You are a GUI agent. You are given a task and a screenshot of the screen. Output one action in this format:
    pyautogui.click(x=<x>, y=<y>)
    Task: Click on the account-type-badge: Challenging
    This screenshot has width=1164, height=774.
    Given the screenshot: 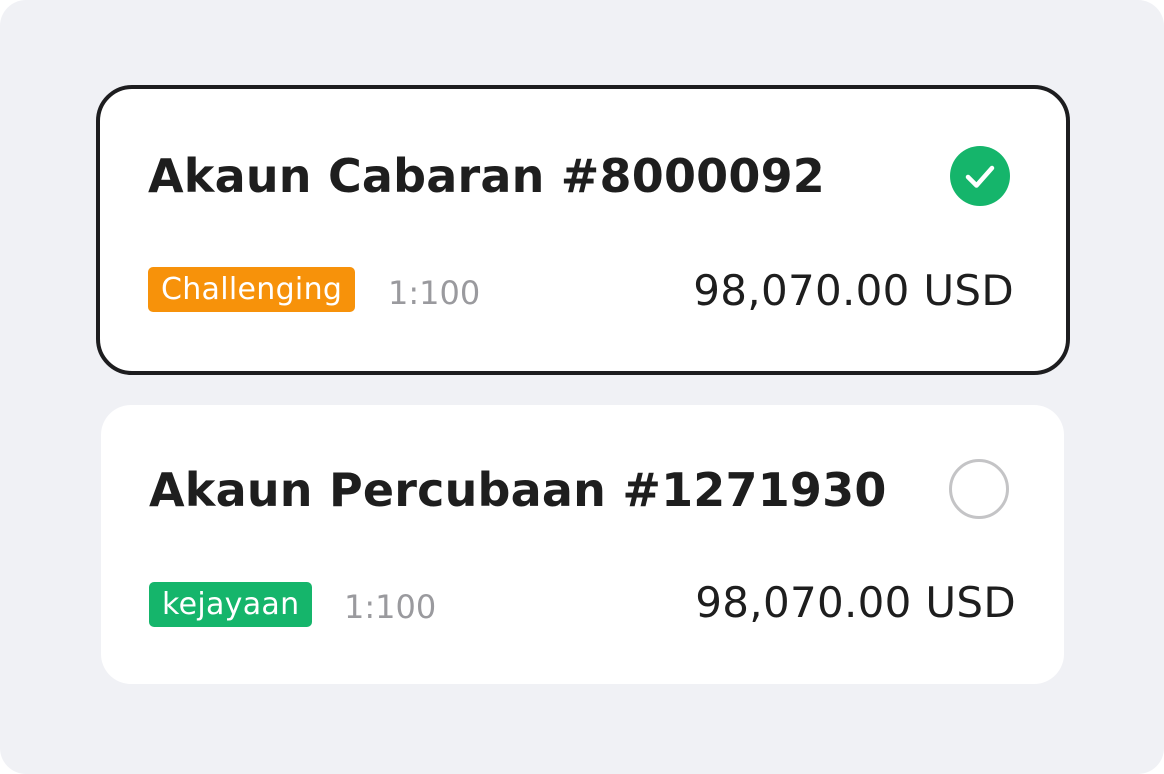 What is the action you would take?
    pyautogui.click(x=252, y=289)
    